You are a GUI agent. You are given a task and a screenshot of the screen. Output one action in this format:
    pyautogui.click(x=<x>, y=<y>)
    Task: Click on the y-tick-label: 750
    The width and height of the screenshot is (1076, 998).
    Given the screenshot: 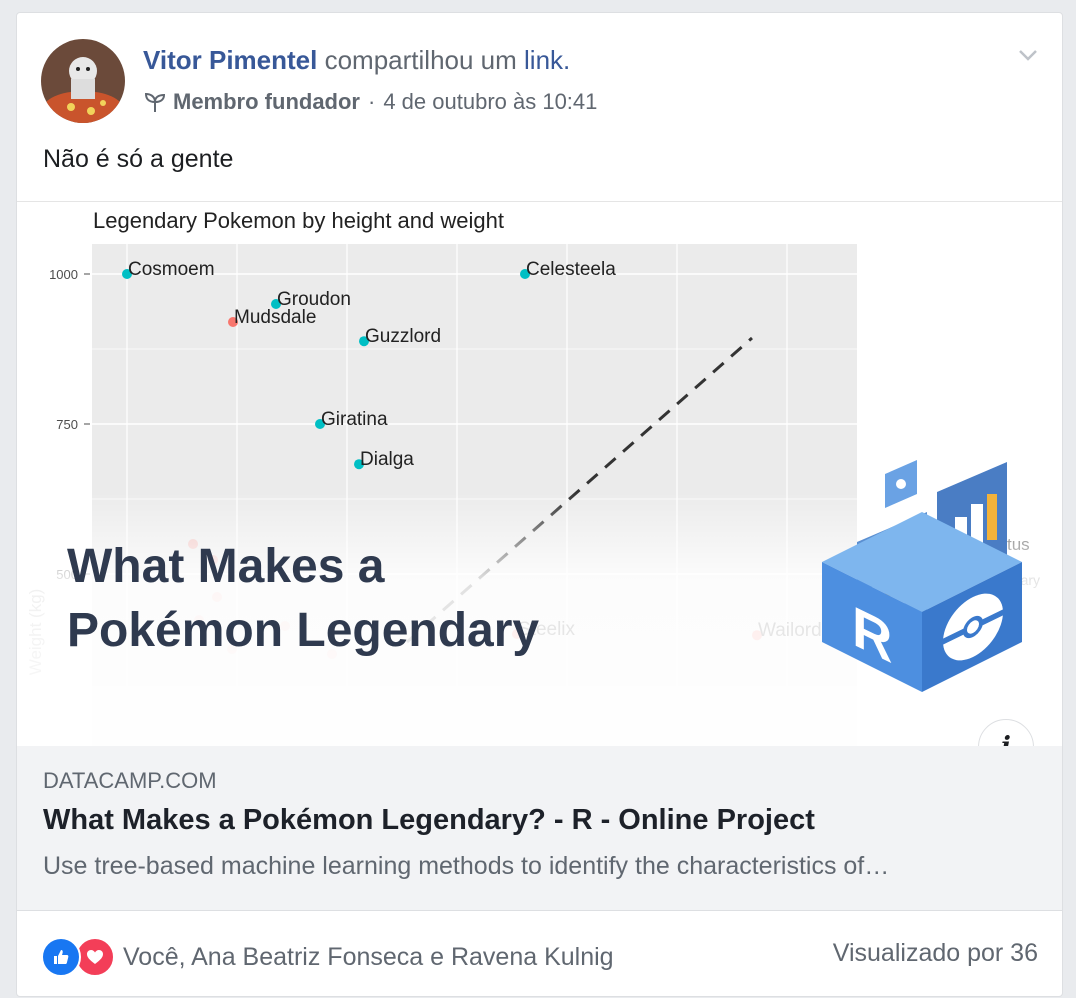 What is the action you would take?
    pyautogui.click(x=67, y=424)
    